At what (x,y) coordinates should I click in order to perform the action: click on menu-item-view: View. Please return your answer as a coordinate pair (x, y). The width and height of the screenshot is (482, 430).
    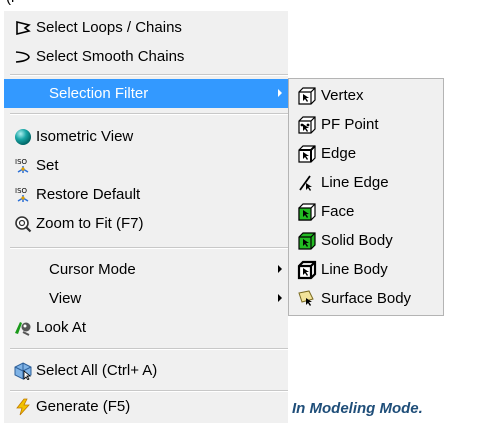
    Looking at the image, I should click on (146, 298).